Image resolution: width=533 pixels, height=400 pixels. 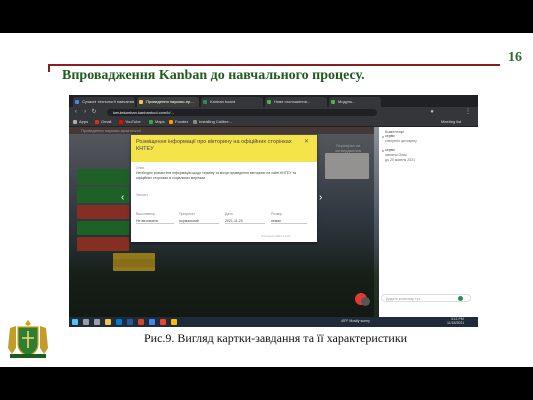 What do you see at coordinates (108, 322) in the screenshot?
I see `file-explorer-icon` at bounding box center [108, 322].